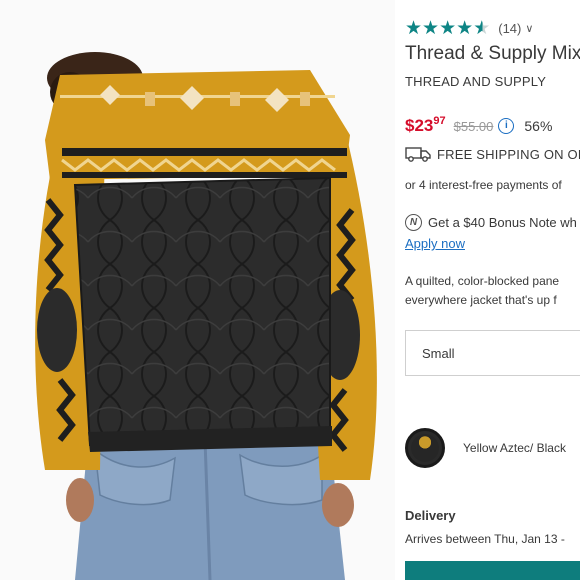 This screenshot has width=580, height=580. What do you see at coordinates (492, 353) in the screenshot?
I see `size-select: Small` at bounding box center [492, 353].